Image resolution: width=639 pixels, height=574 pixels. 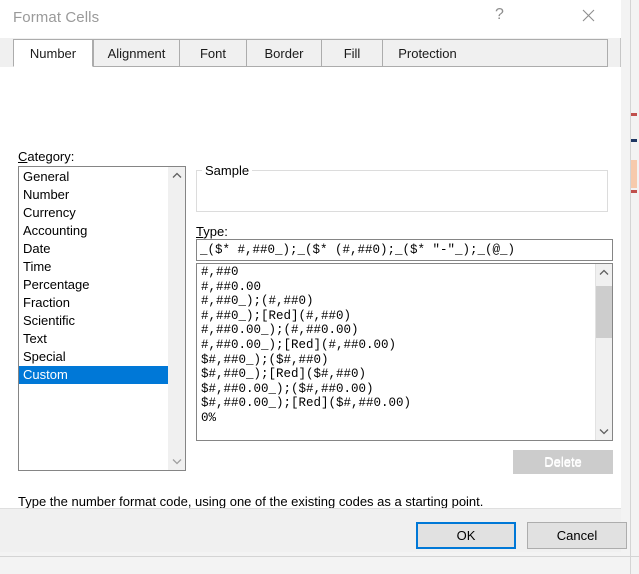 I want to click on type-item: $#,##0_);[Red]($#,##0), so click(x=395, y=374).